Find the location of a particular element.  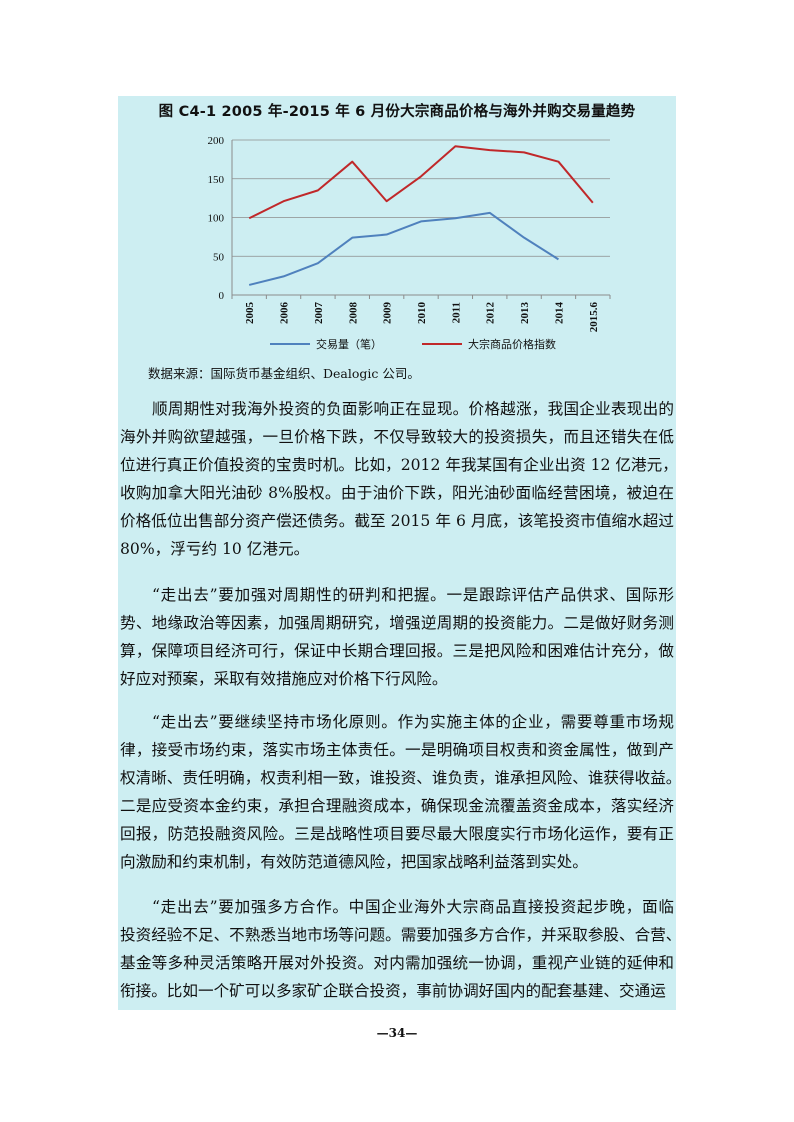

paragraph-line: 权清晰、责任明确，权责利相一致，谁投资、谁负责，谁承担风险、谁获得收益。 is located at coordinates (398, 778).